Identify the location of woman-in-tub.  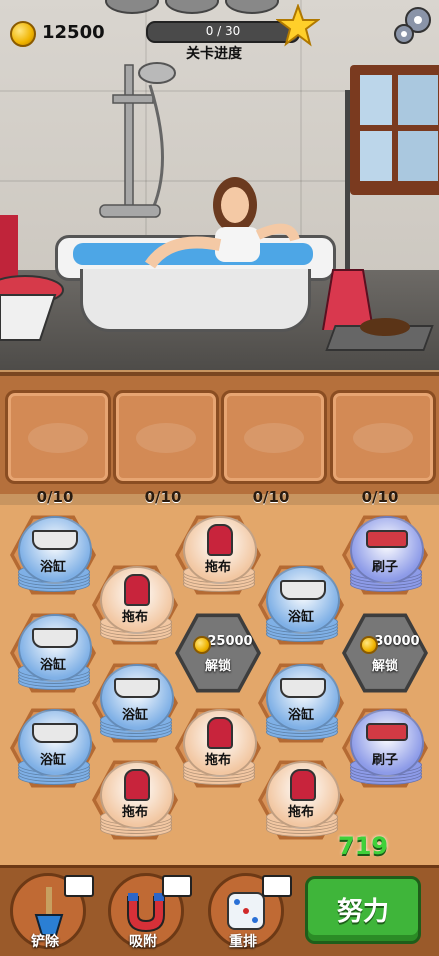
(222, 223).